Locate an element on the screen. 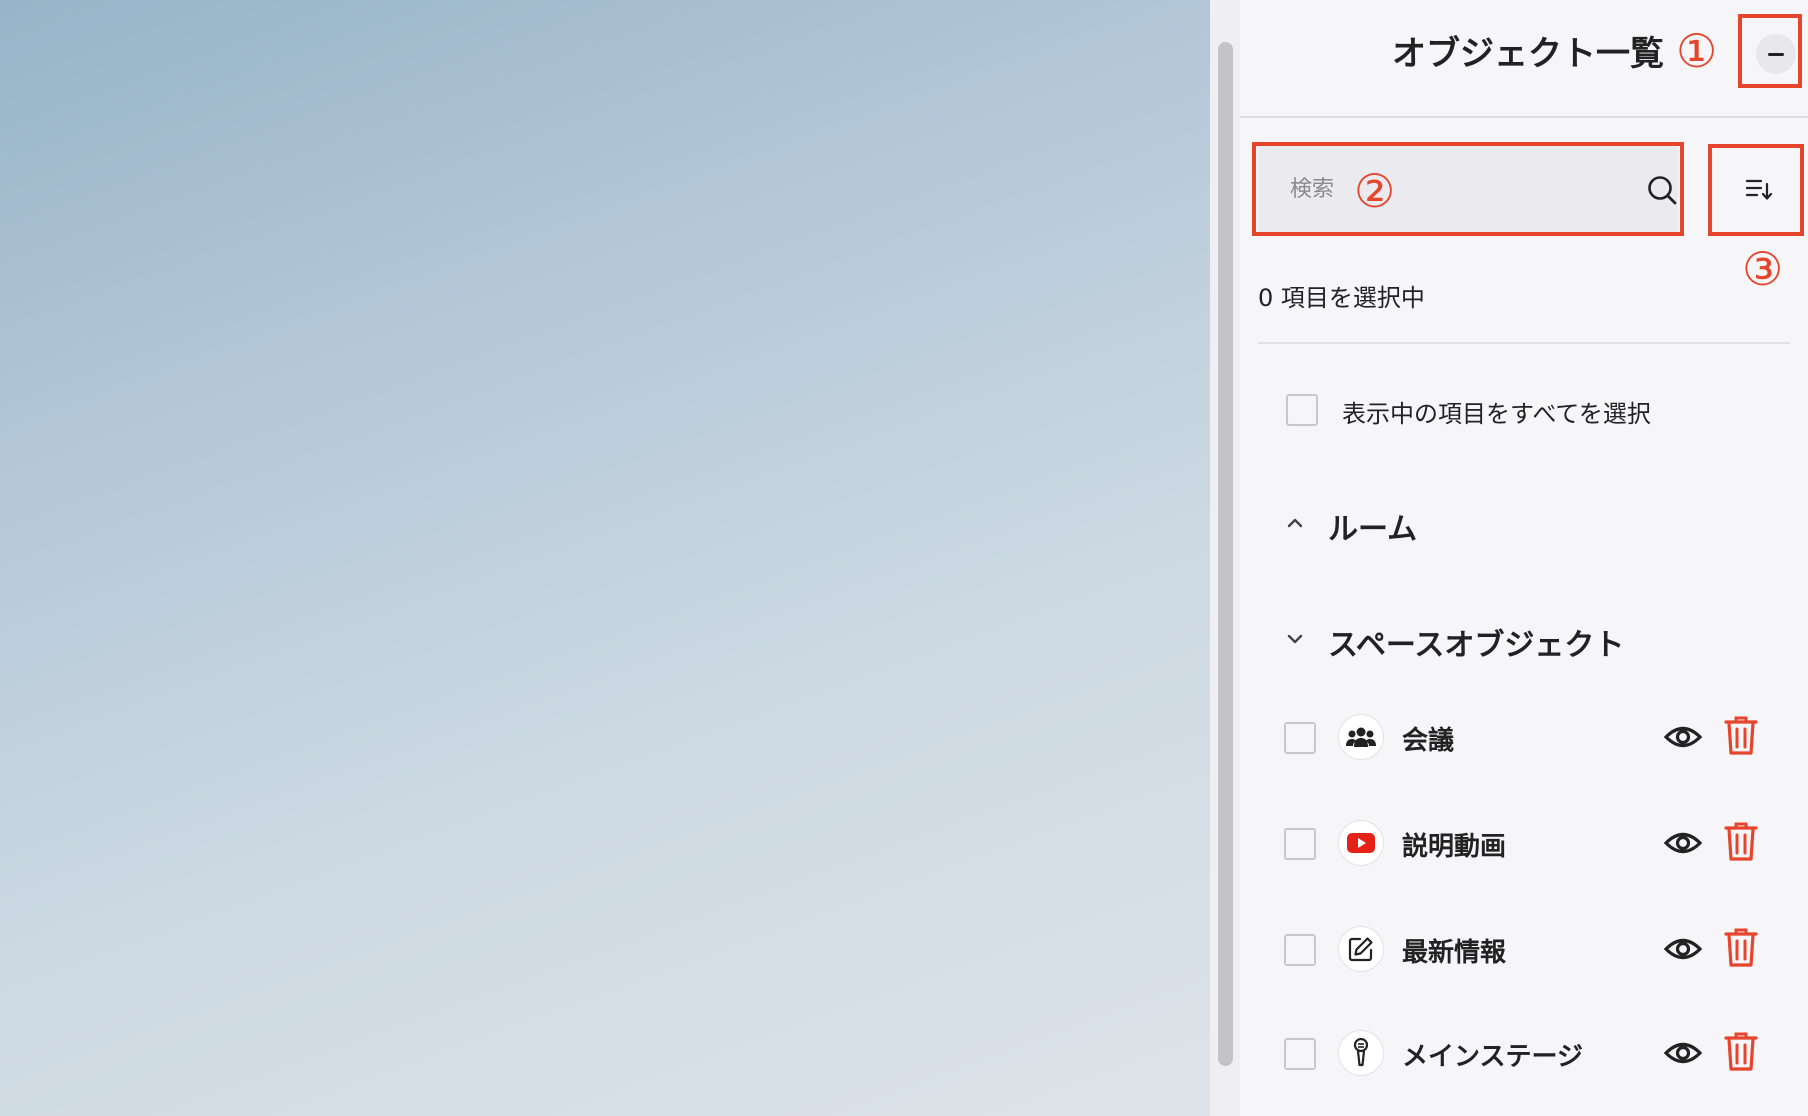 The width and height of the screenshot is (1808, 1116). chevron-up-icon is located at coordinates (1295, 523).